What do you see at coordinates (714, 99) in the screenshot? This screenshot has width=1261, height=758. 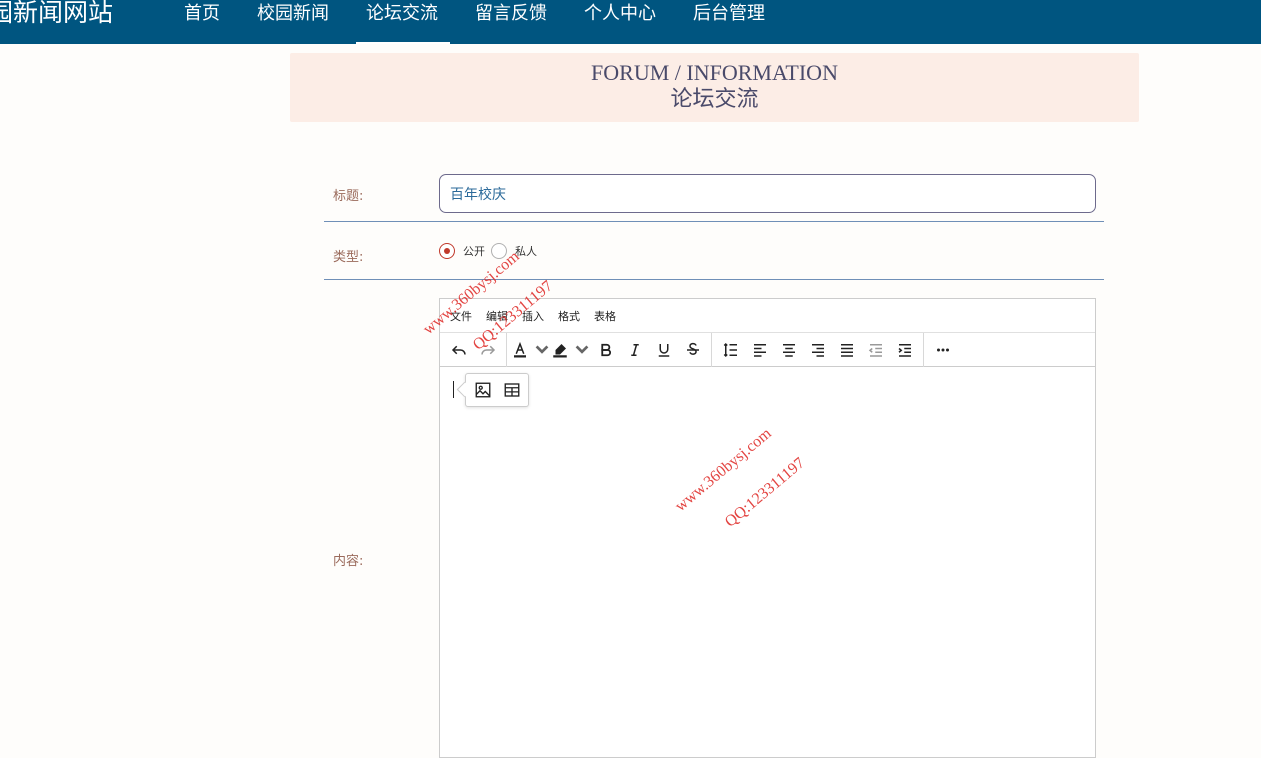 I see `banner-title-cn: 论坛交流` at bounding box center [714, 99].